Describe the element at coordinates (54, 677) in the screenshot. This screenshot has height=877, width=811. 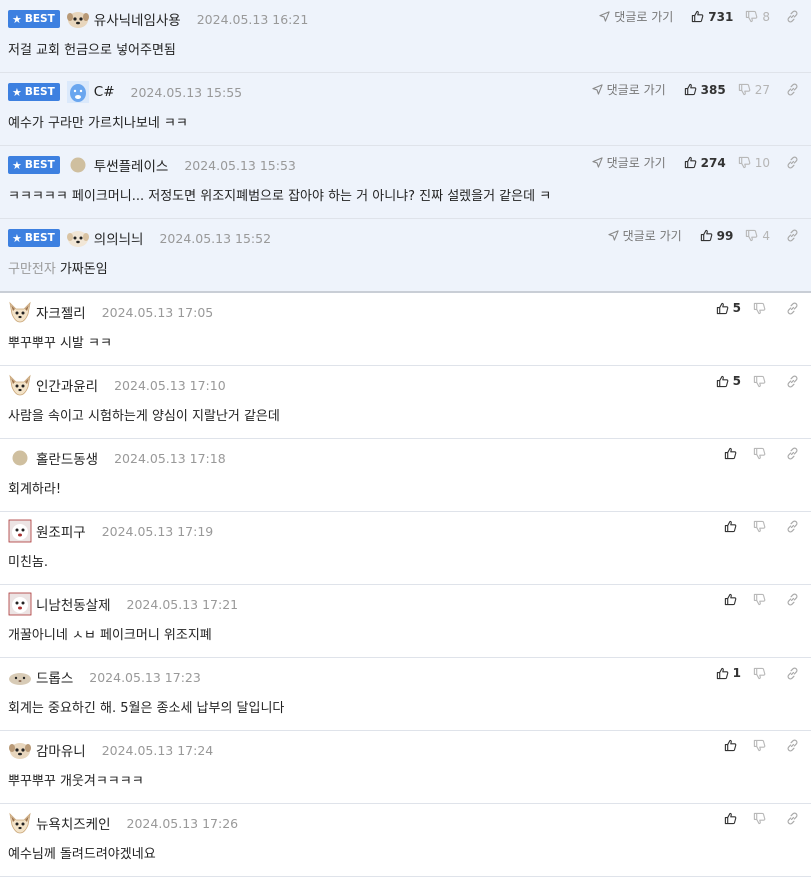
I see `nickname: 드롭스` at that location.